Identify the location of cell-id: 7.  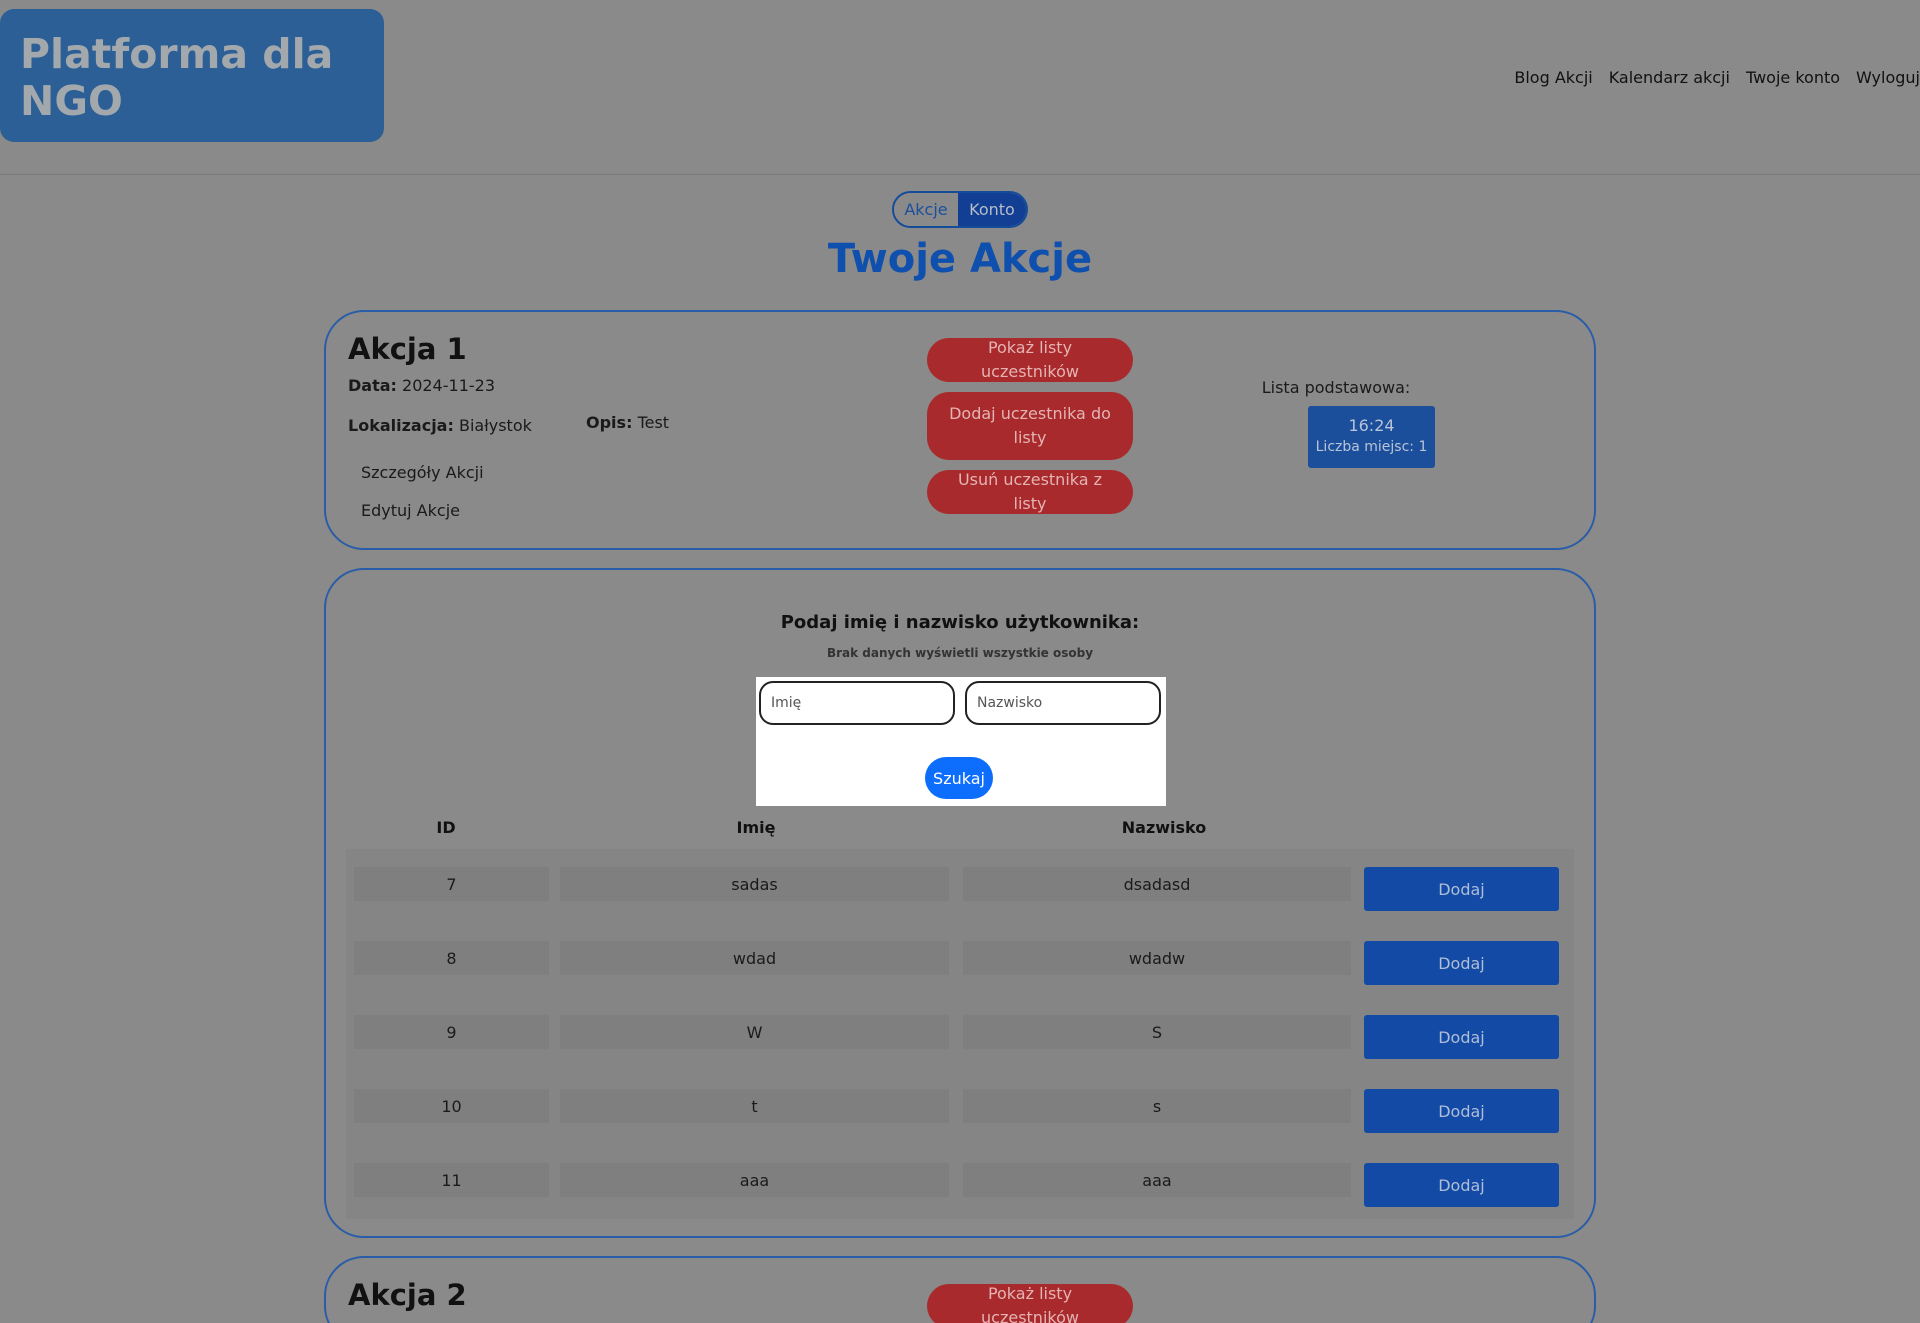
(451, 884).